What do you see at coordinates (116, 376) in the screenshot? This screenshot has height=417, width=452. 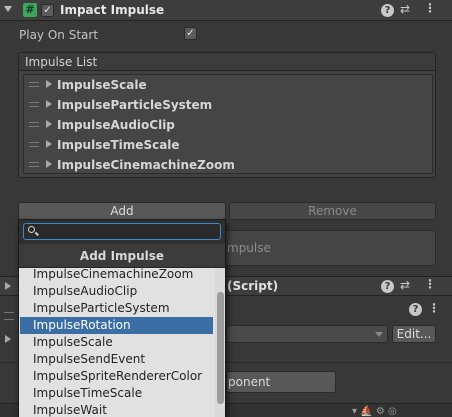 I see `popup-item: ImpulseSpriteRendererColor` at bounding box center [116, 376].